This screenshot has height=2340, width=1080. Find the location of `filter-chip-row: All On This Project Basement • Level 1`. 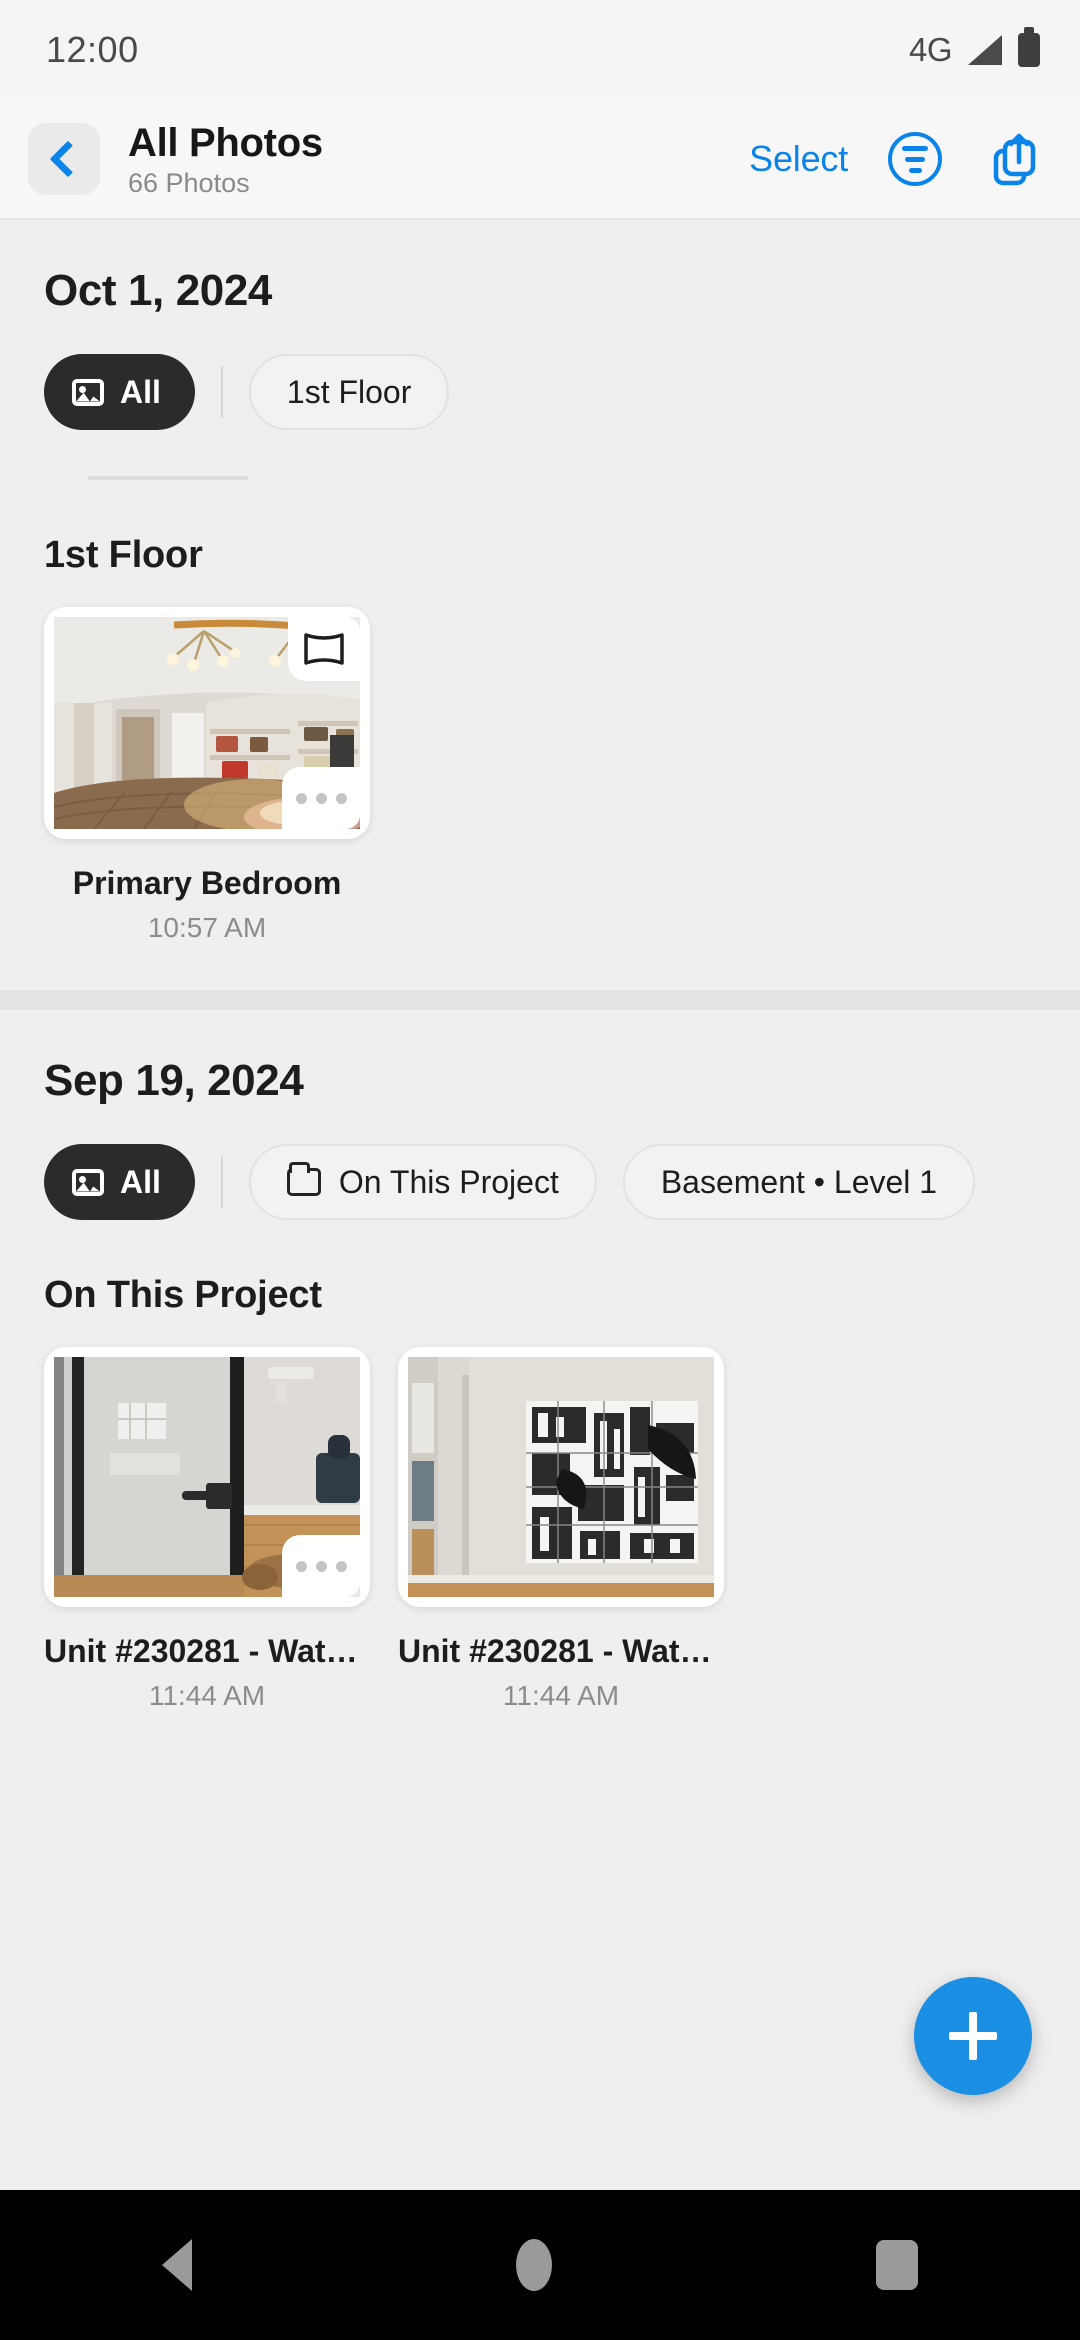

filter-chip-row: All On This Project Basement • Level 1 is located at coordinates (540, 1163).